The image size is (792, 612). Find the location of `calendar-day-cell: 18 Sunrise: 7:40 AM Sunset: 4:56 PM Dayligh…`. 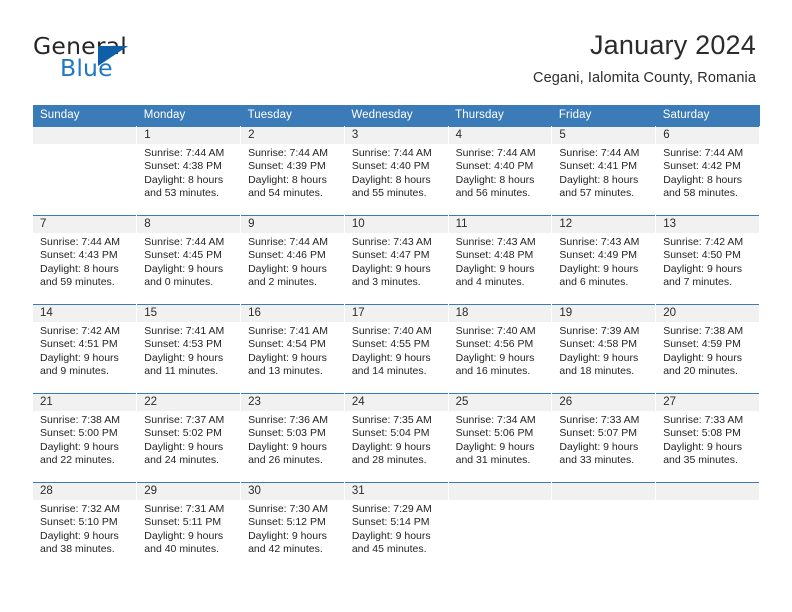

calendar-day-cell: 18 Sunrise: 7:40 AM Sunset: 4:56 PM Dayligh… is located at coordinates (500, 349).